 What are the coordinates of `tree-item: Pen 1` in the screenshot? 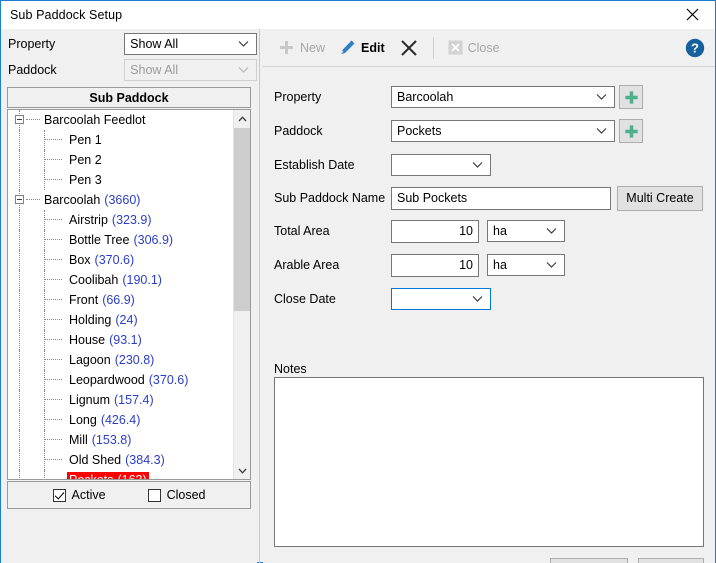 It's located at (121, 140).